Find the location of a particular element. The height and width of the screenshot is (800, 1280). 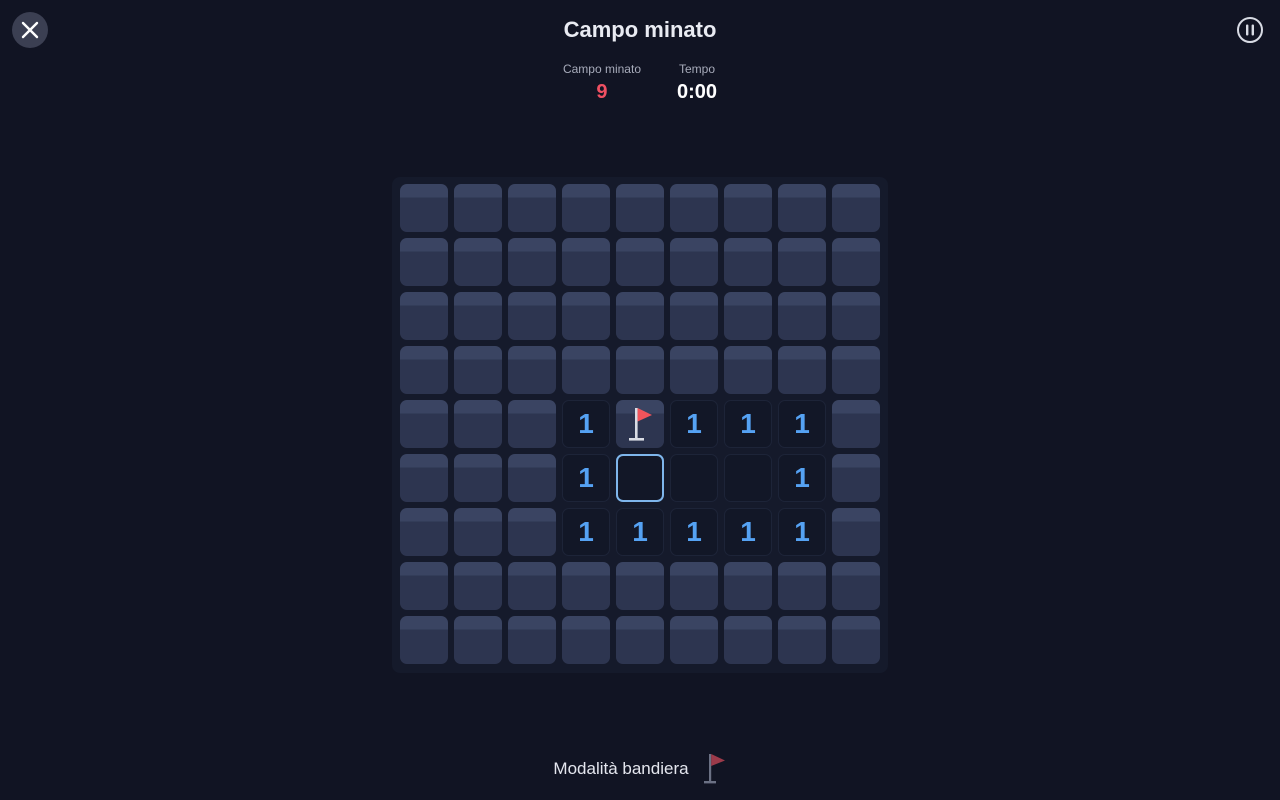

selected-cell is located at coordinates (640, 478).